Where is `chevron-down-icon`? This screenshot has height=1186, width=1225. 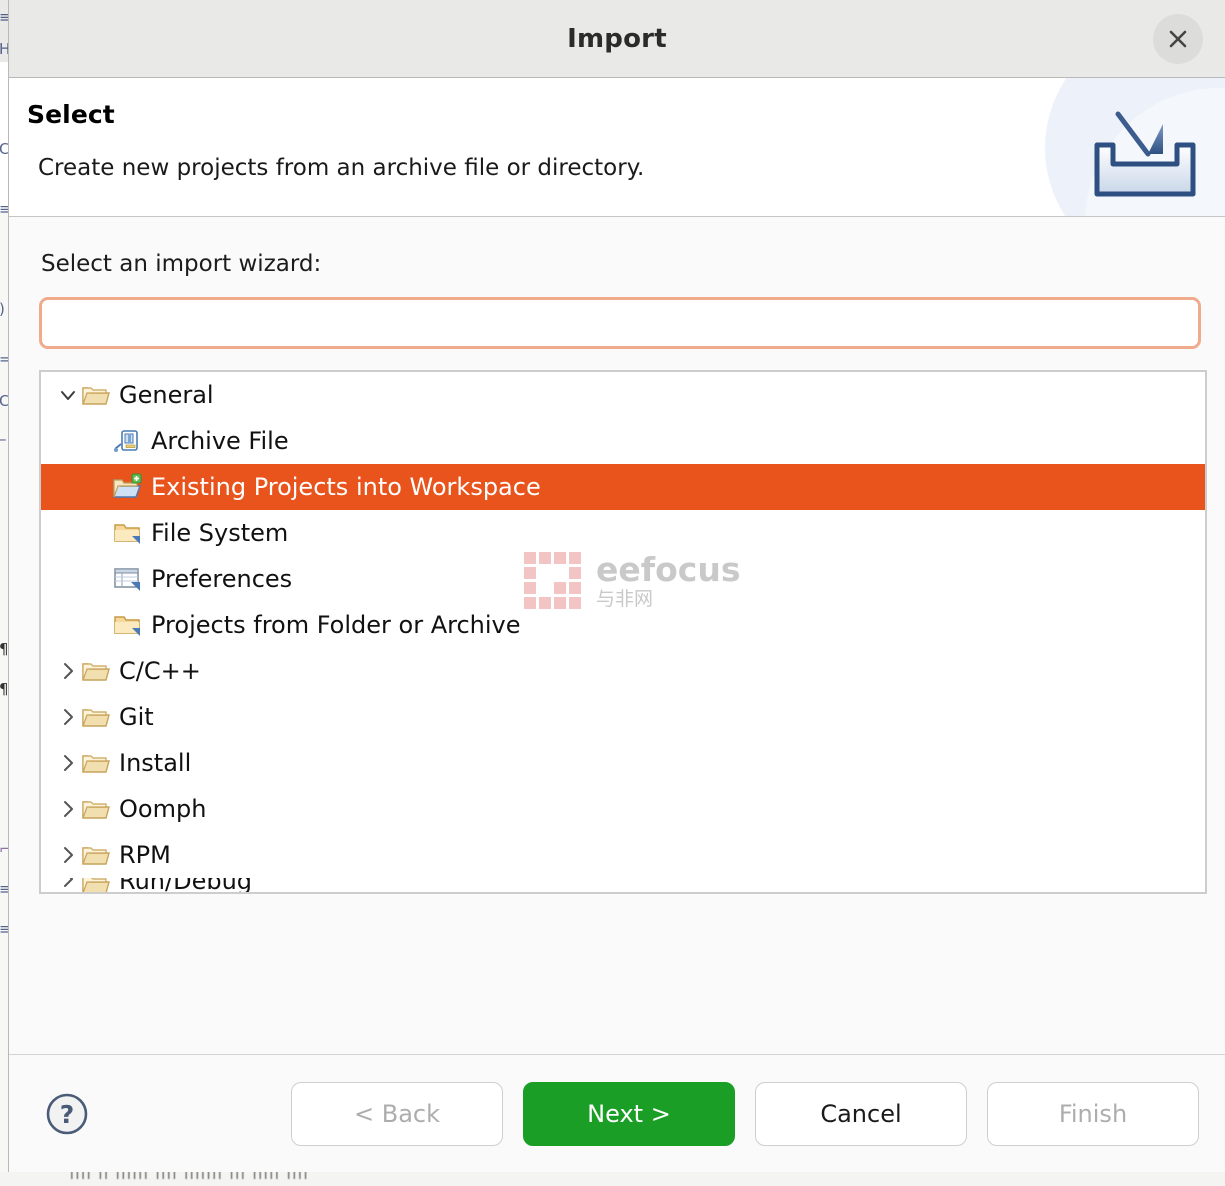
chevron-down-icon is located at coordinates (68, 395).